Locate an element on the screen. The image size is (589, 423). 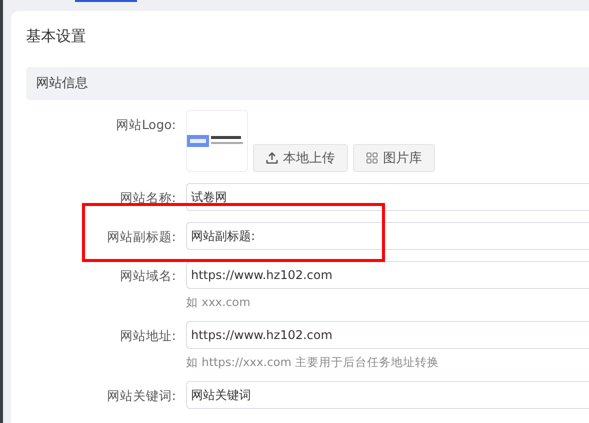
field-hint: 如 https://xxx.com 主要用于后台任务地址转换 is located at coordinates (313, 362).